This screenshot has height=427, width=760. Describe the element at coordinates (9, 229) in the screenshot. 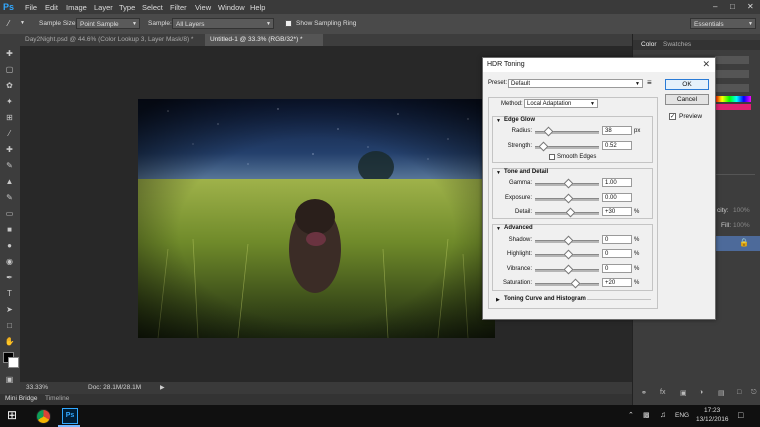

I see `gradient-tool-icon: ■` at that location.